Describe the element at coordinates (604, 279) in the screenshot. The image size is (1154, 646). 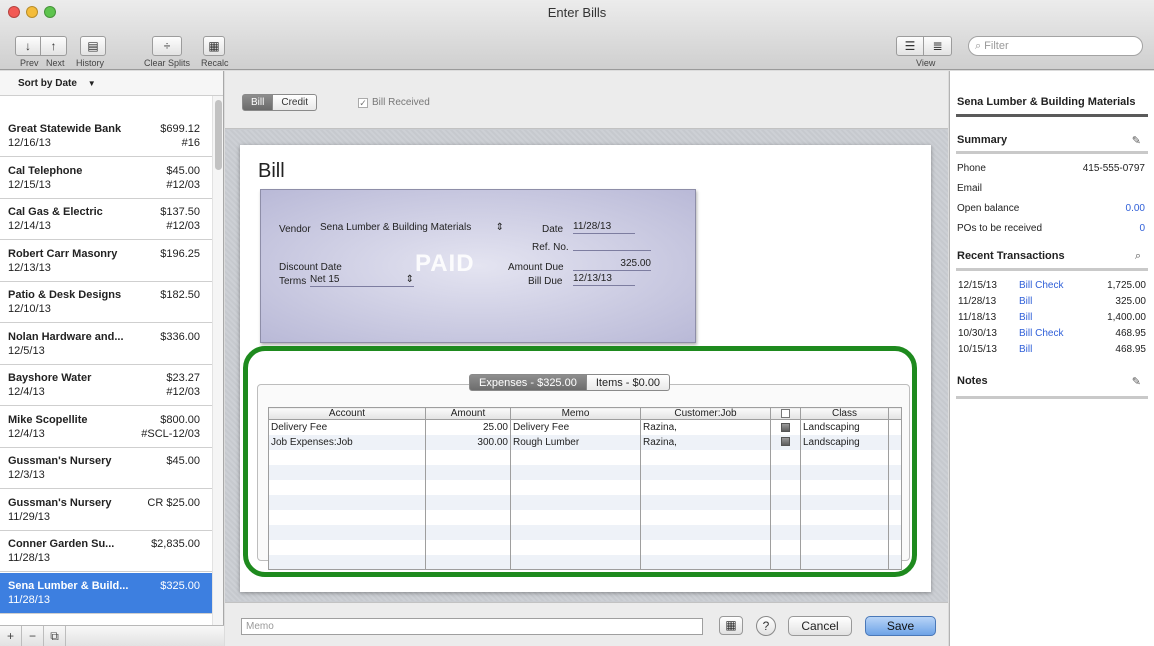
I see `bill-due-field: 12/13/13` at that location.